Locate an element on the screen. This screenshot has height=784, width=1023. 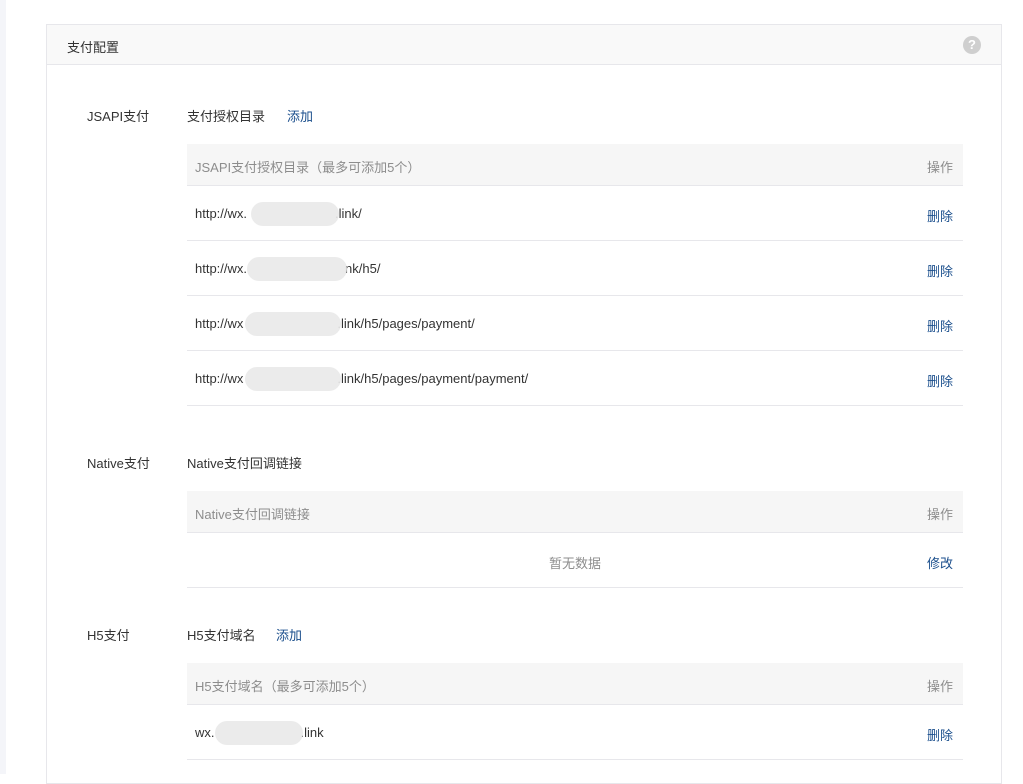
native-sub-label: Native支付回调链接 is located at coordinates (244, 463).